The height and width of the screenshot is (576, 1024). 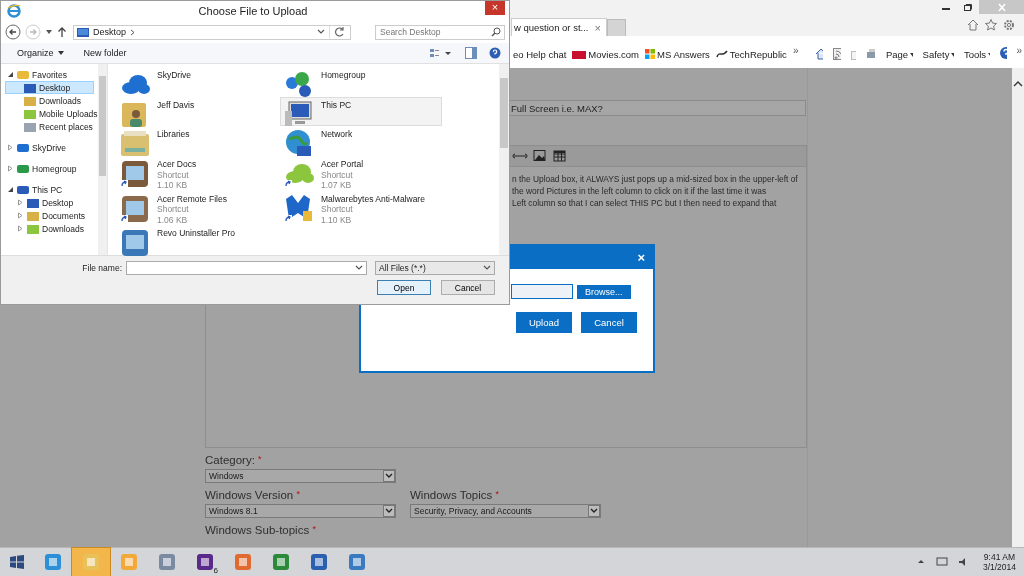 What do you see at coordinates (261, 530) in the screenshot?
I see `field-label: Windows Sub-topics *` at bounding box center [261, 530].